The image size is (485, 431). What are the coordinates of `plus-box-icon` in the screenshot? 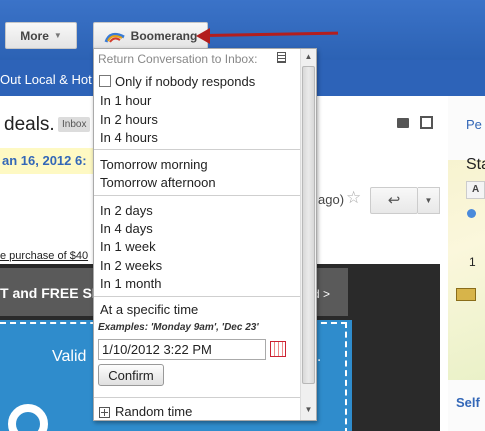 It's located at (104, 412).